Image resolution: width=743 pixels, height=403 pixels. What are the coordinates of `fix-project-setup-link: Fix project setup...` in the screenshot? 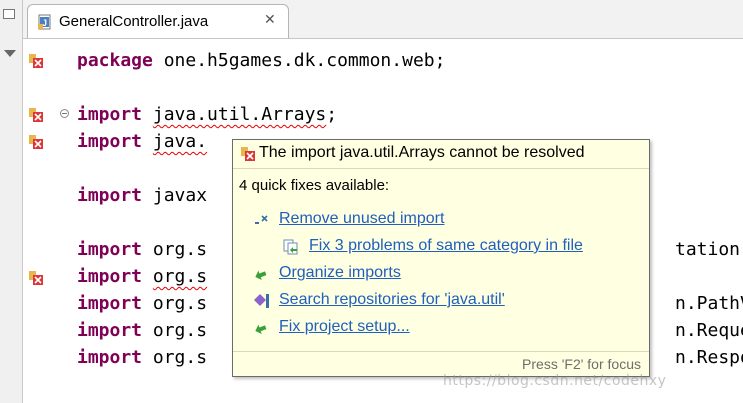 It's located at (344, 327).